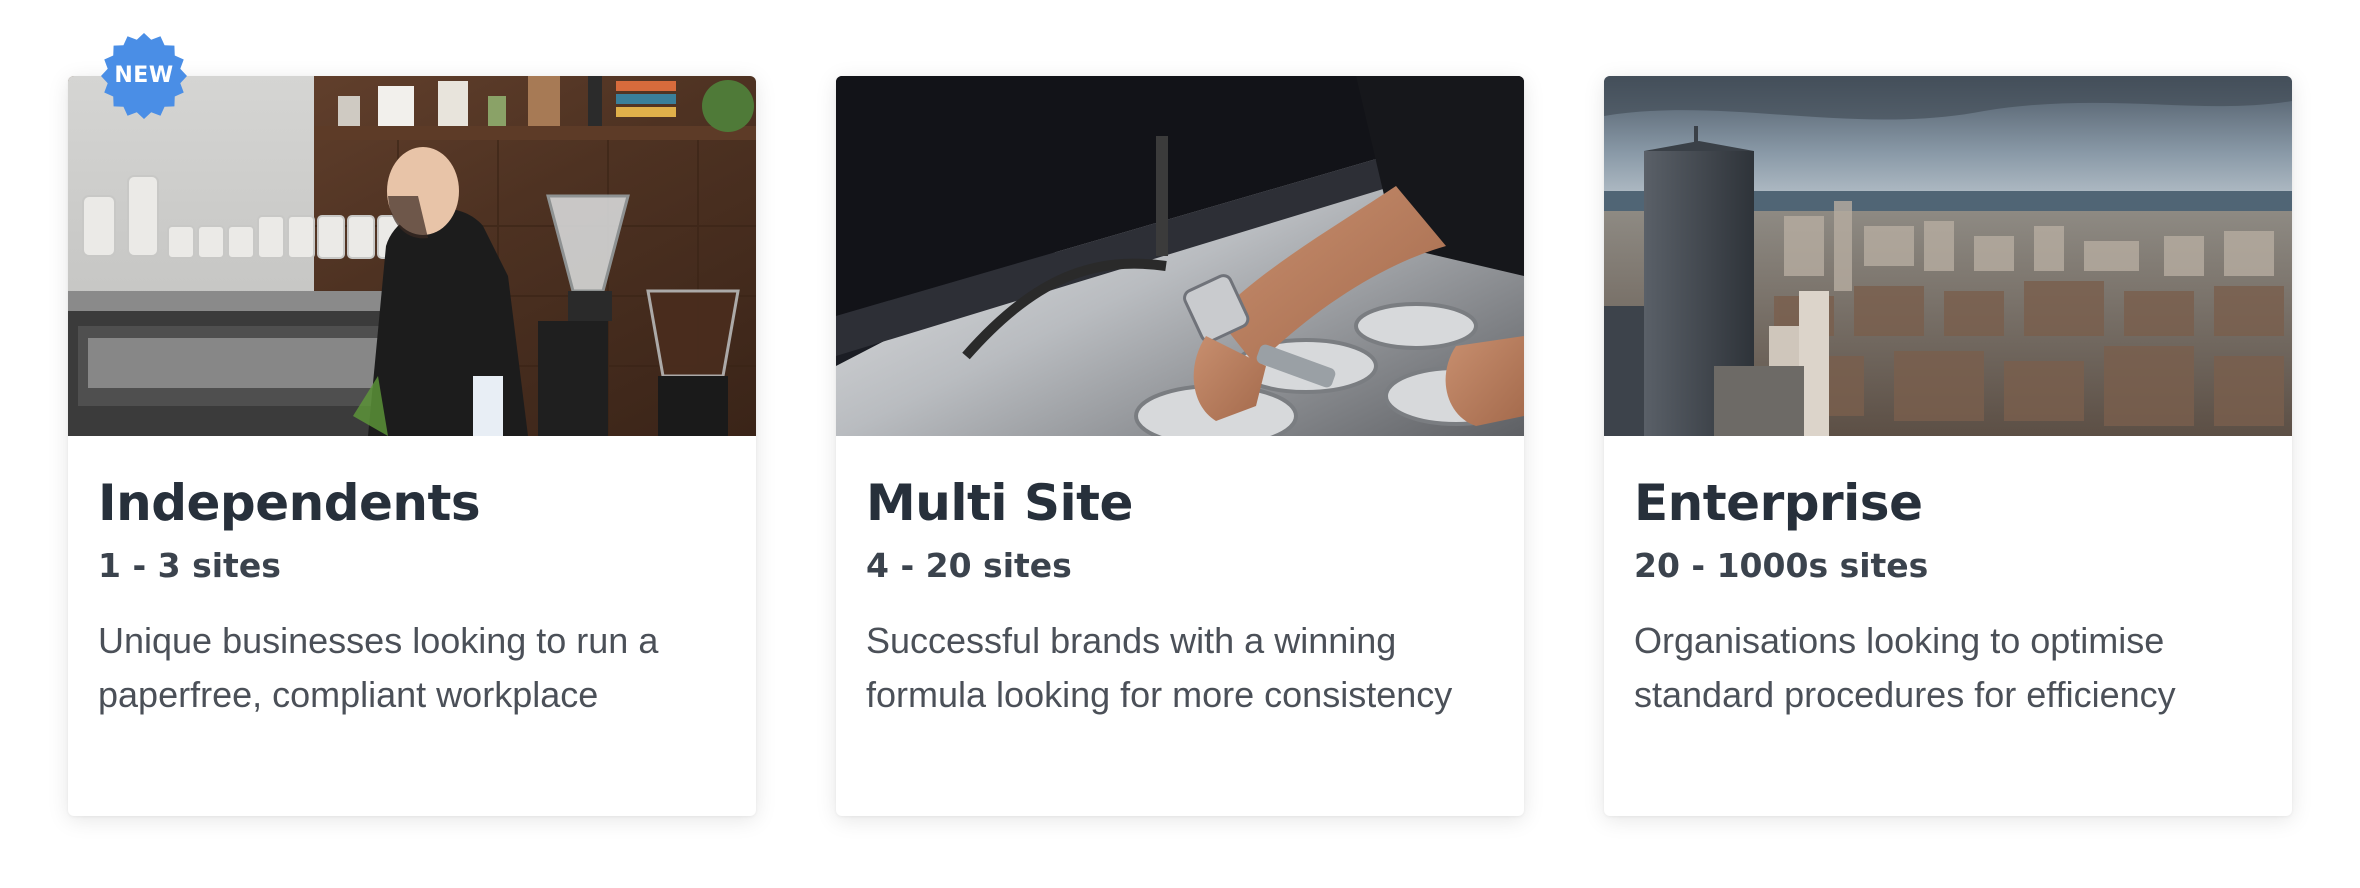 This screenshot has width=2360, height=888. Describe the element at coordinates (1781, 565) in the screenshot. I see `card-site-range: 20 - 1000s sites` at that location.